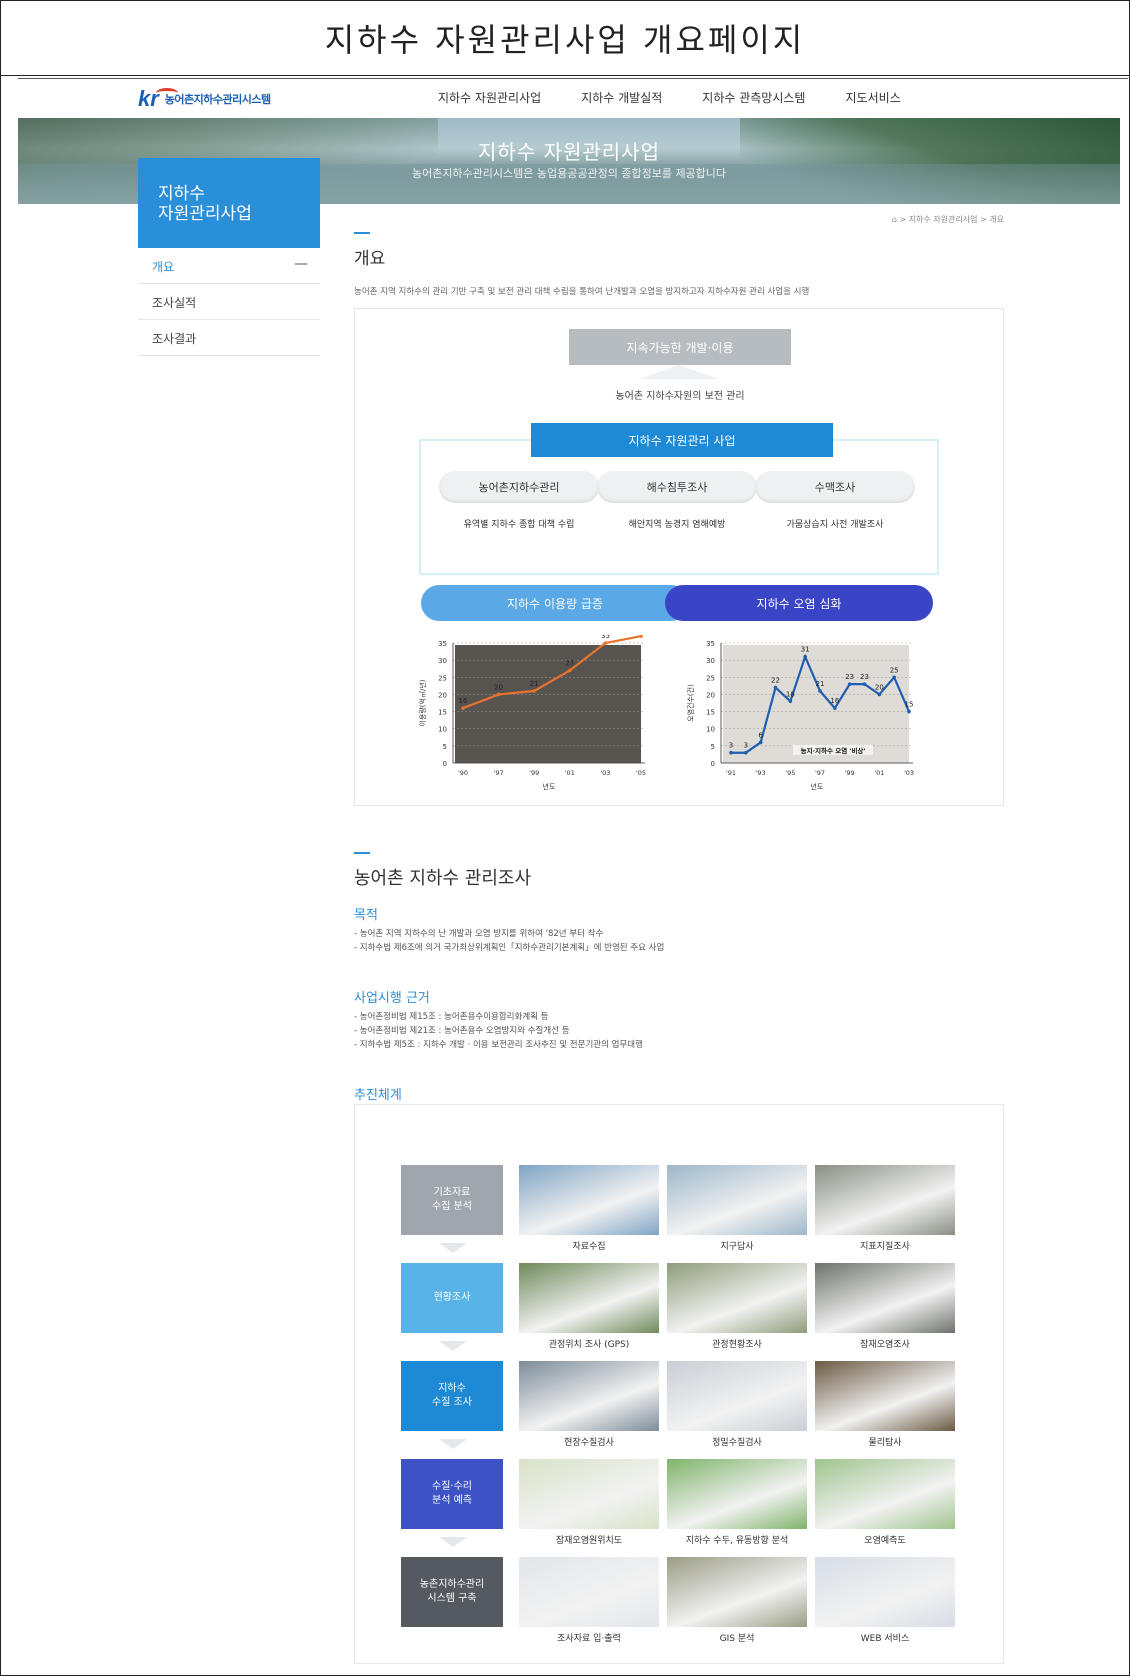  Describe the element at coordinates (443, 878) in the screenshot. I see `survey-title: 농어촌 지하수 관리조사` at that location.